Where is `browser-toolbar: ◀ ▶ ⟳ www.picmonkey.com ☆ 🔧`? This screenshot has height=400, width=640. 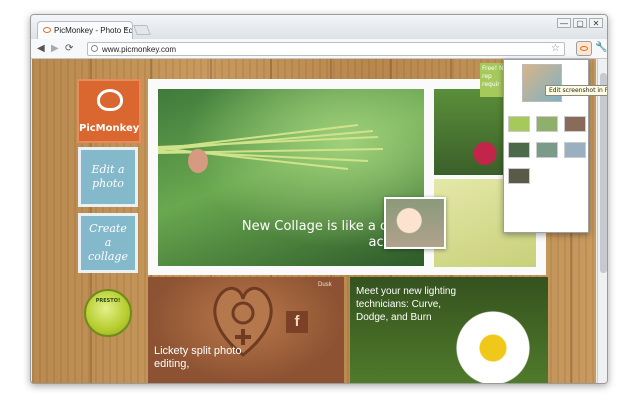
browser-toolbar: ◀ ▶ ⟳ www.picmonkey.com ☆ 🔧 is located at coordinates (319, 49).